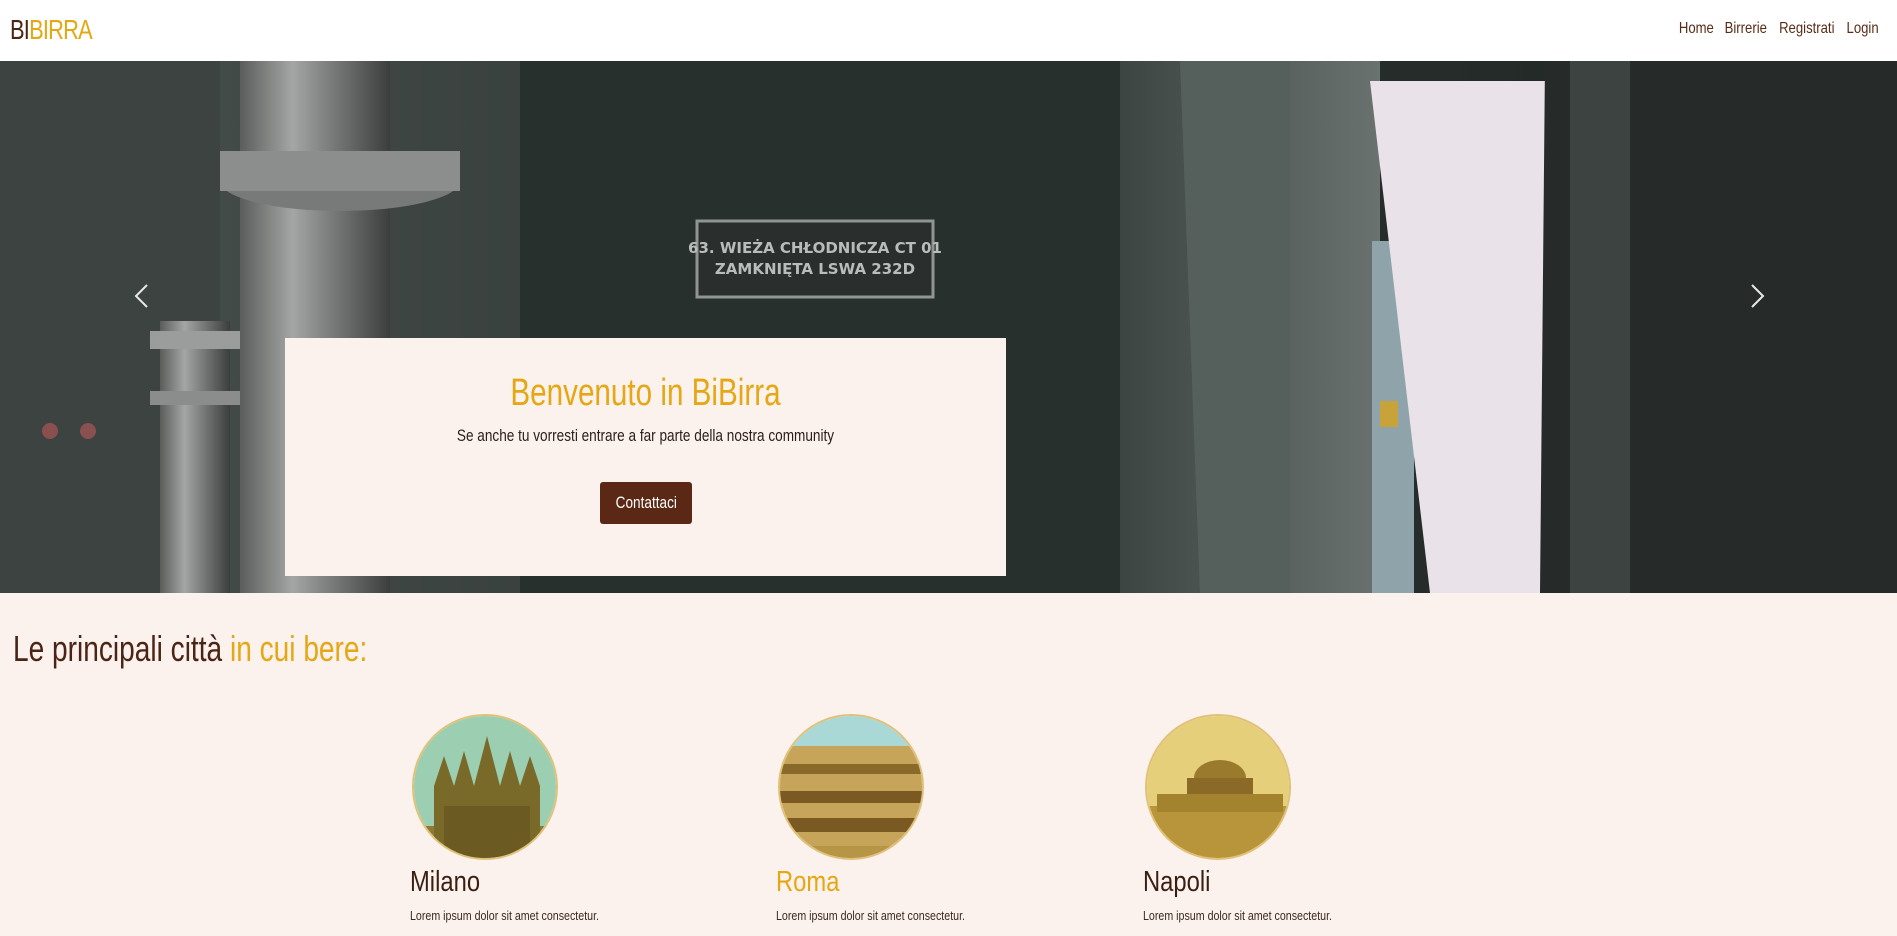 This screenshot has height=936, width=1897. I want to click on city-image-milano, so click(485, 787).